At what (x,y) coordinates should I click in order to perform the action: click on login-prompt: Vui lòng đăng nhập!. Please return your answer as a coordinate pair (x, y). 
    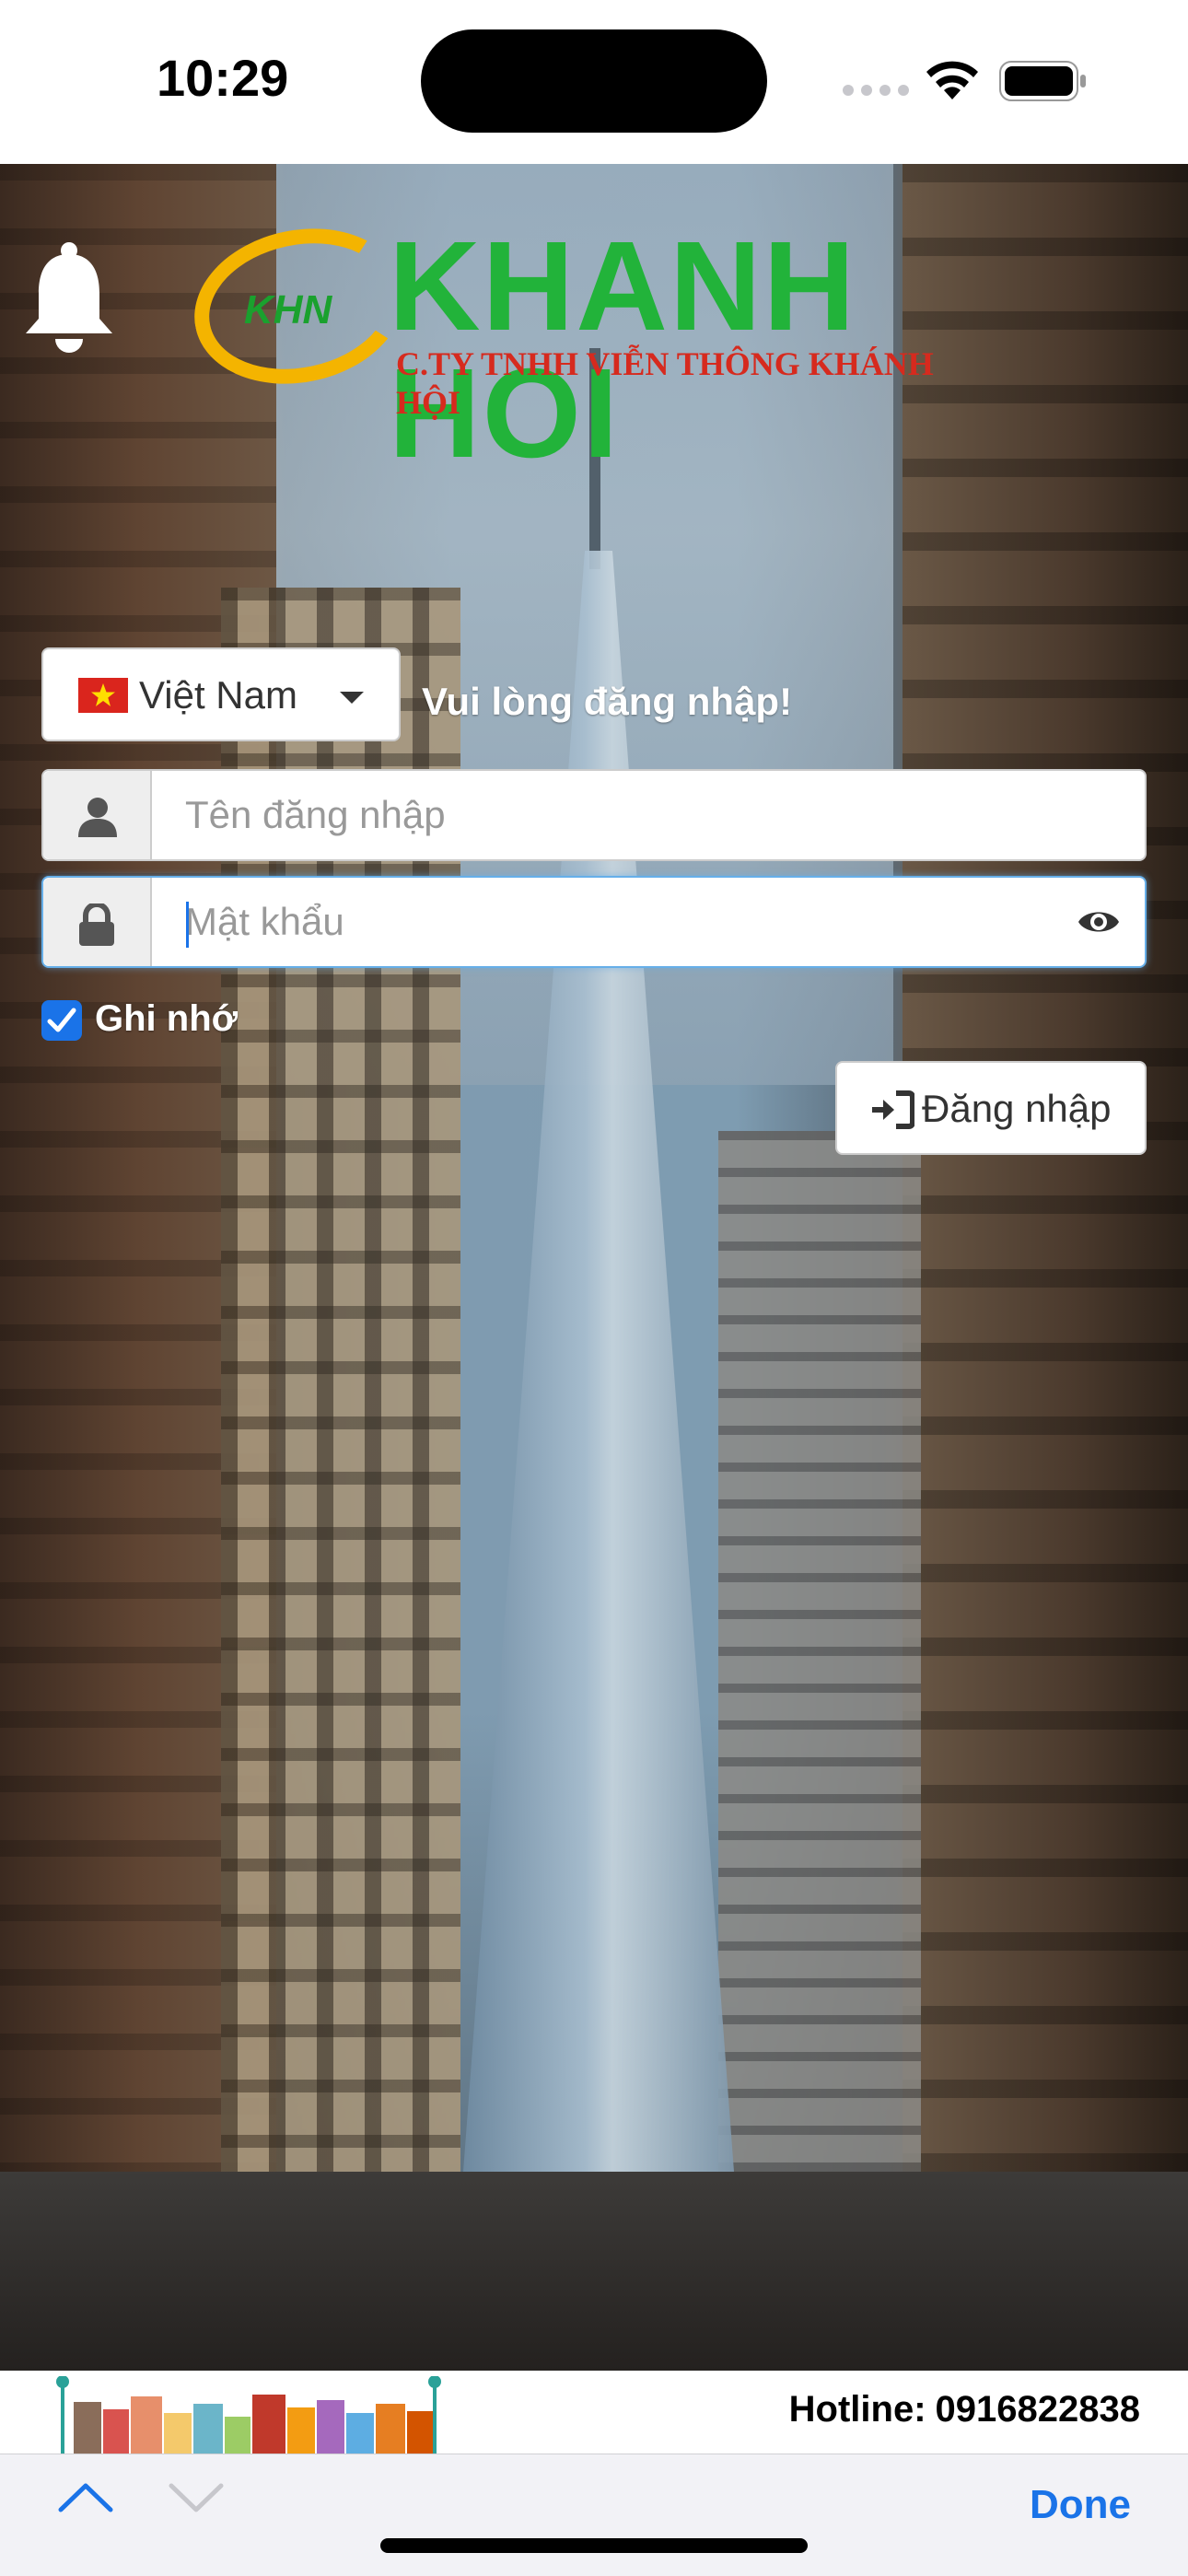
    Looking at the image, I should click on (607, 701).